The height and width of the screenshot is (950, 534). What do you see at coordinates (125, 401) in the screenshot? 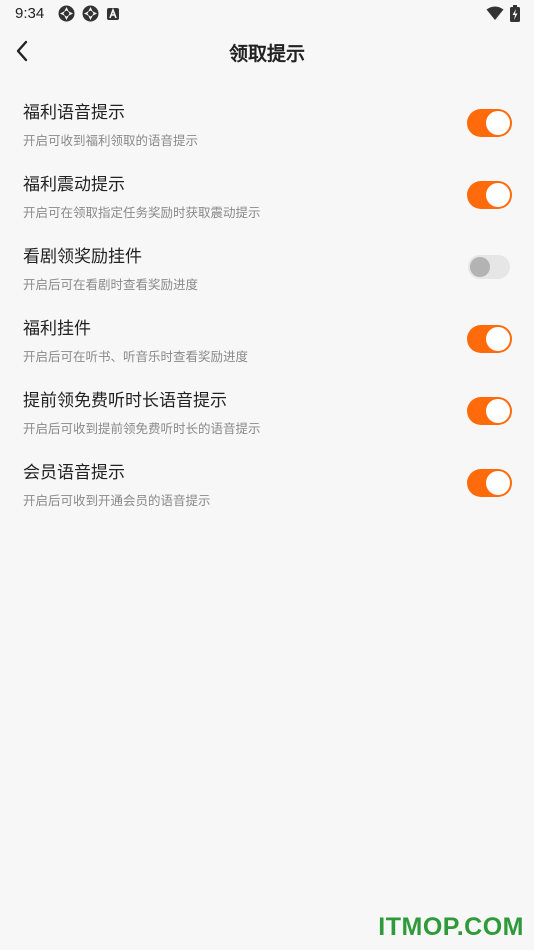
I see `setting-title: 提前领免费听时长语音提示` at bounding box center [125, 401].